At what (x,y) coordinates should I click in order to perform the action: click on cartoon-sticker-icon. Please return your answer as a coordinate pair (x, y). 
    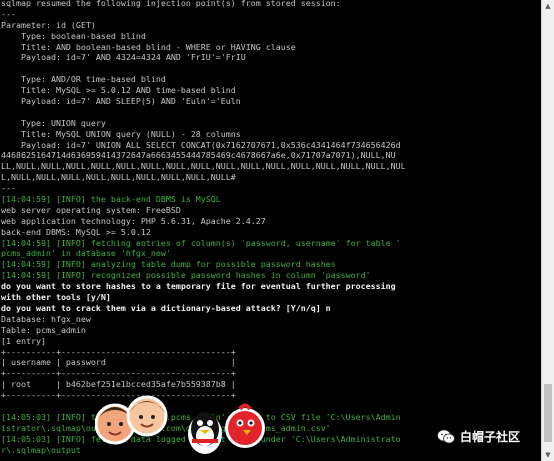
    Looking at the image, I should click on (180, 424).